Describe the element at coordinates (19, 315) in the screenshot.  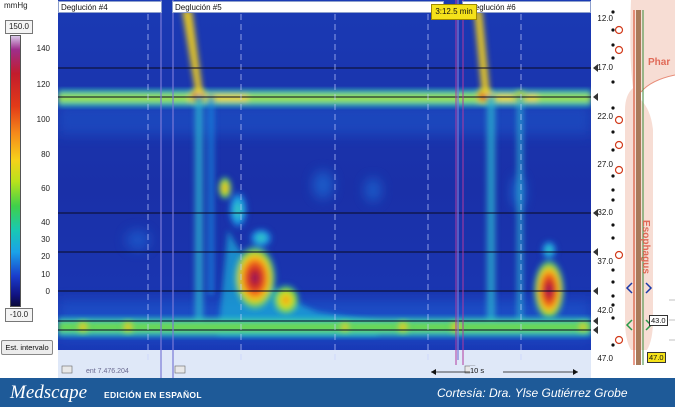
I see `scale-min-input: -10.0` at that location.